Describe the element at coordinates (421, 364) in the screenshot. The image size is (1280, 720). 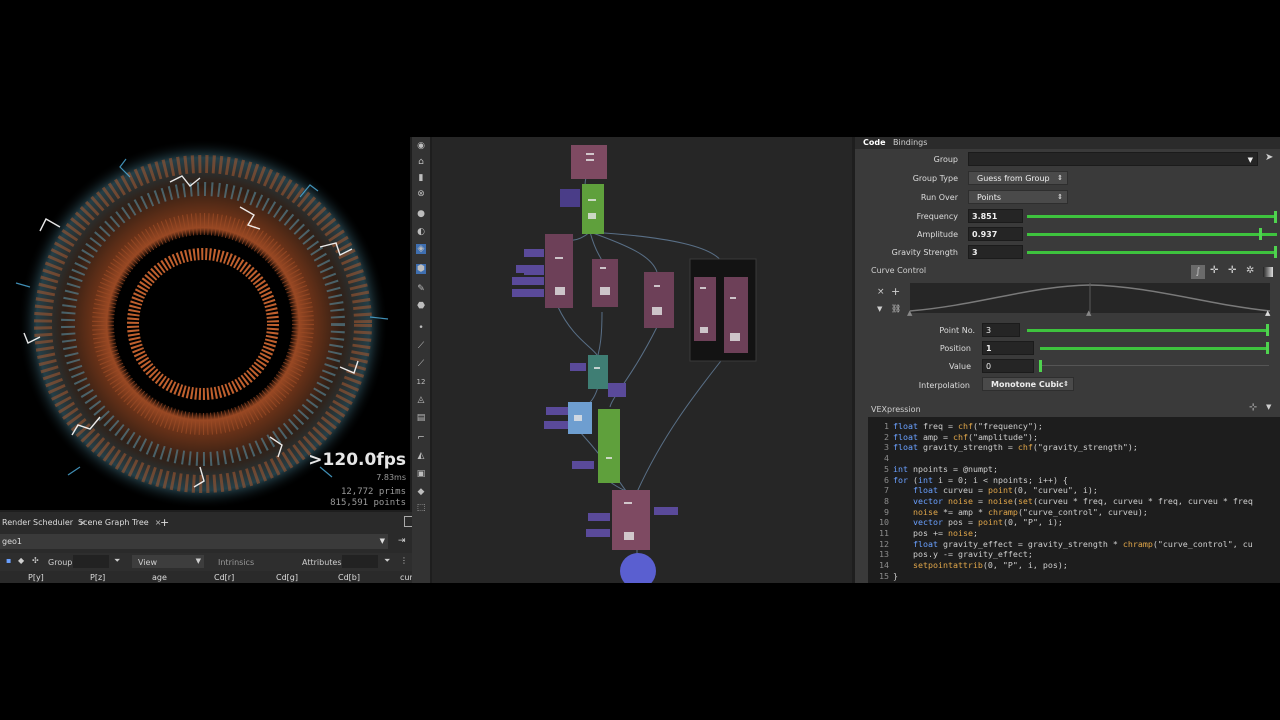
I see `wand-icon: ⟋` at that location.